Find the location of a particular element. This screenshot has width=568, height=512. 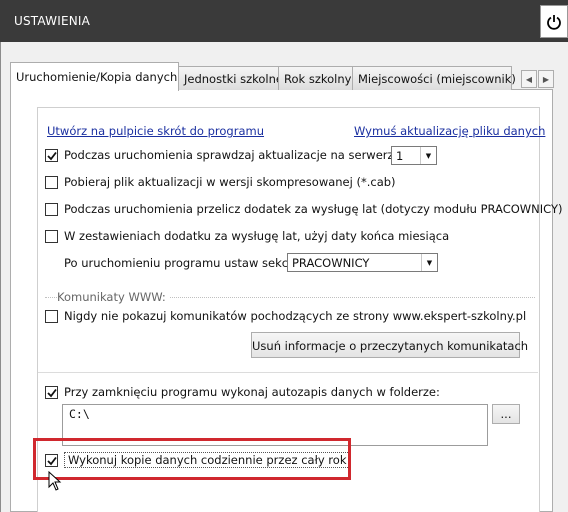

recalc-bonus-checkbox is located at coordinates (51, 209).